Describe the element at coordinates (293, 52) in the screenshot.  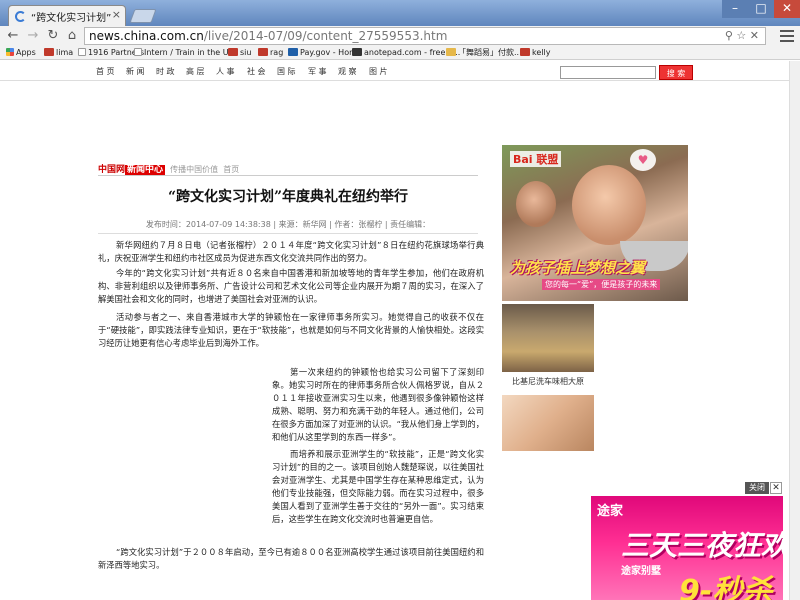
I see `pay-icon` at that location.